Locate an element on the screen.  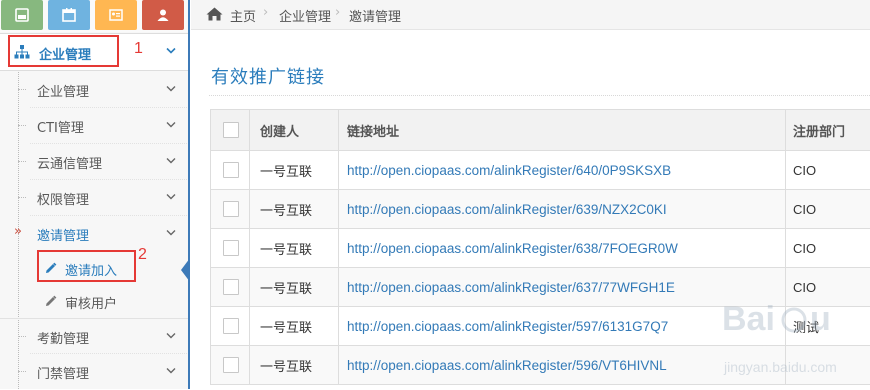
shortcut-calendar-button is located at coordinates (69, 15).